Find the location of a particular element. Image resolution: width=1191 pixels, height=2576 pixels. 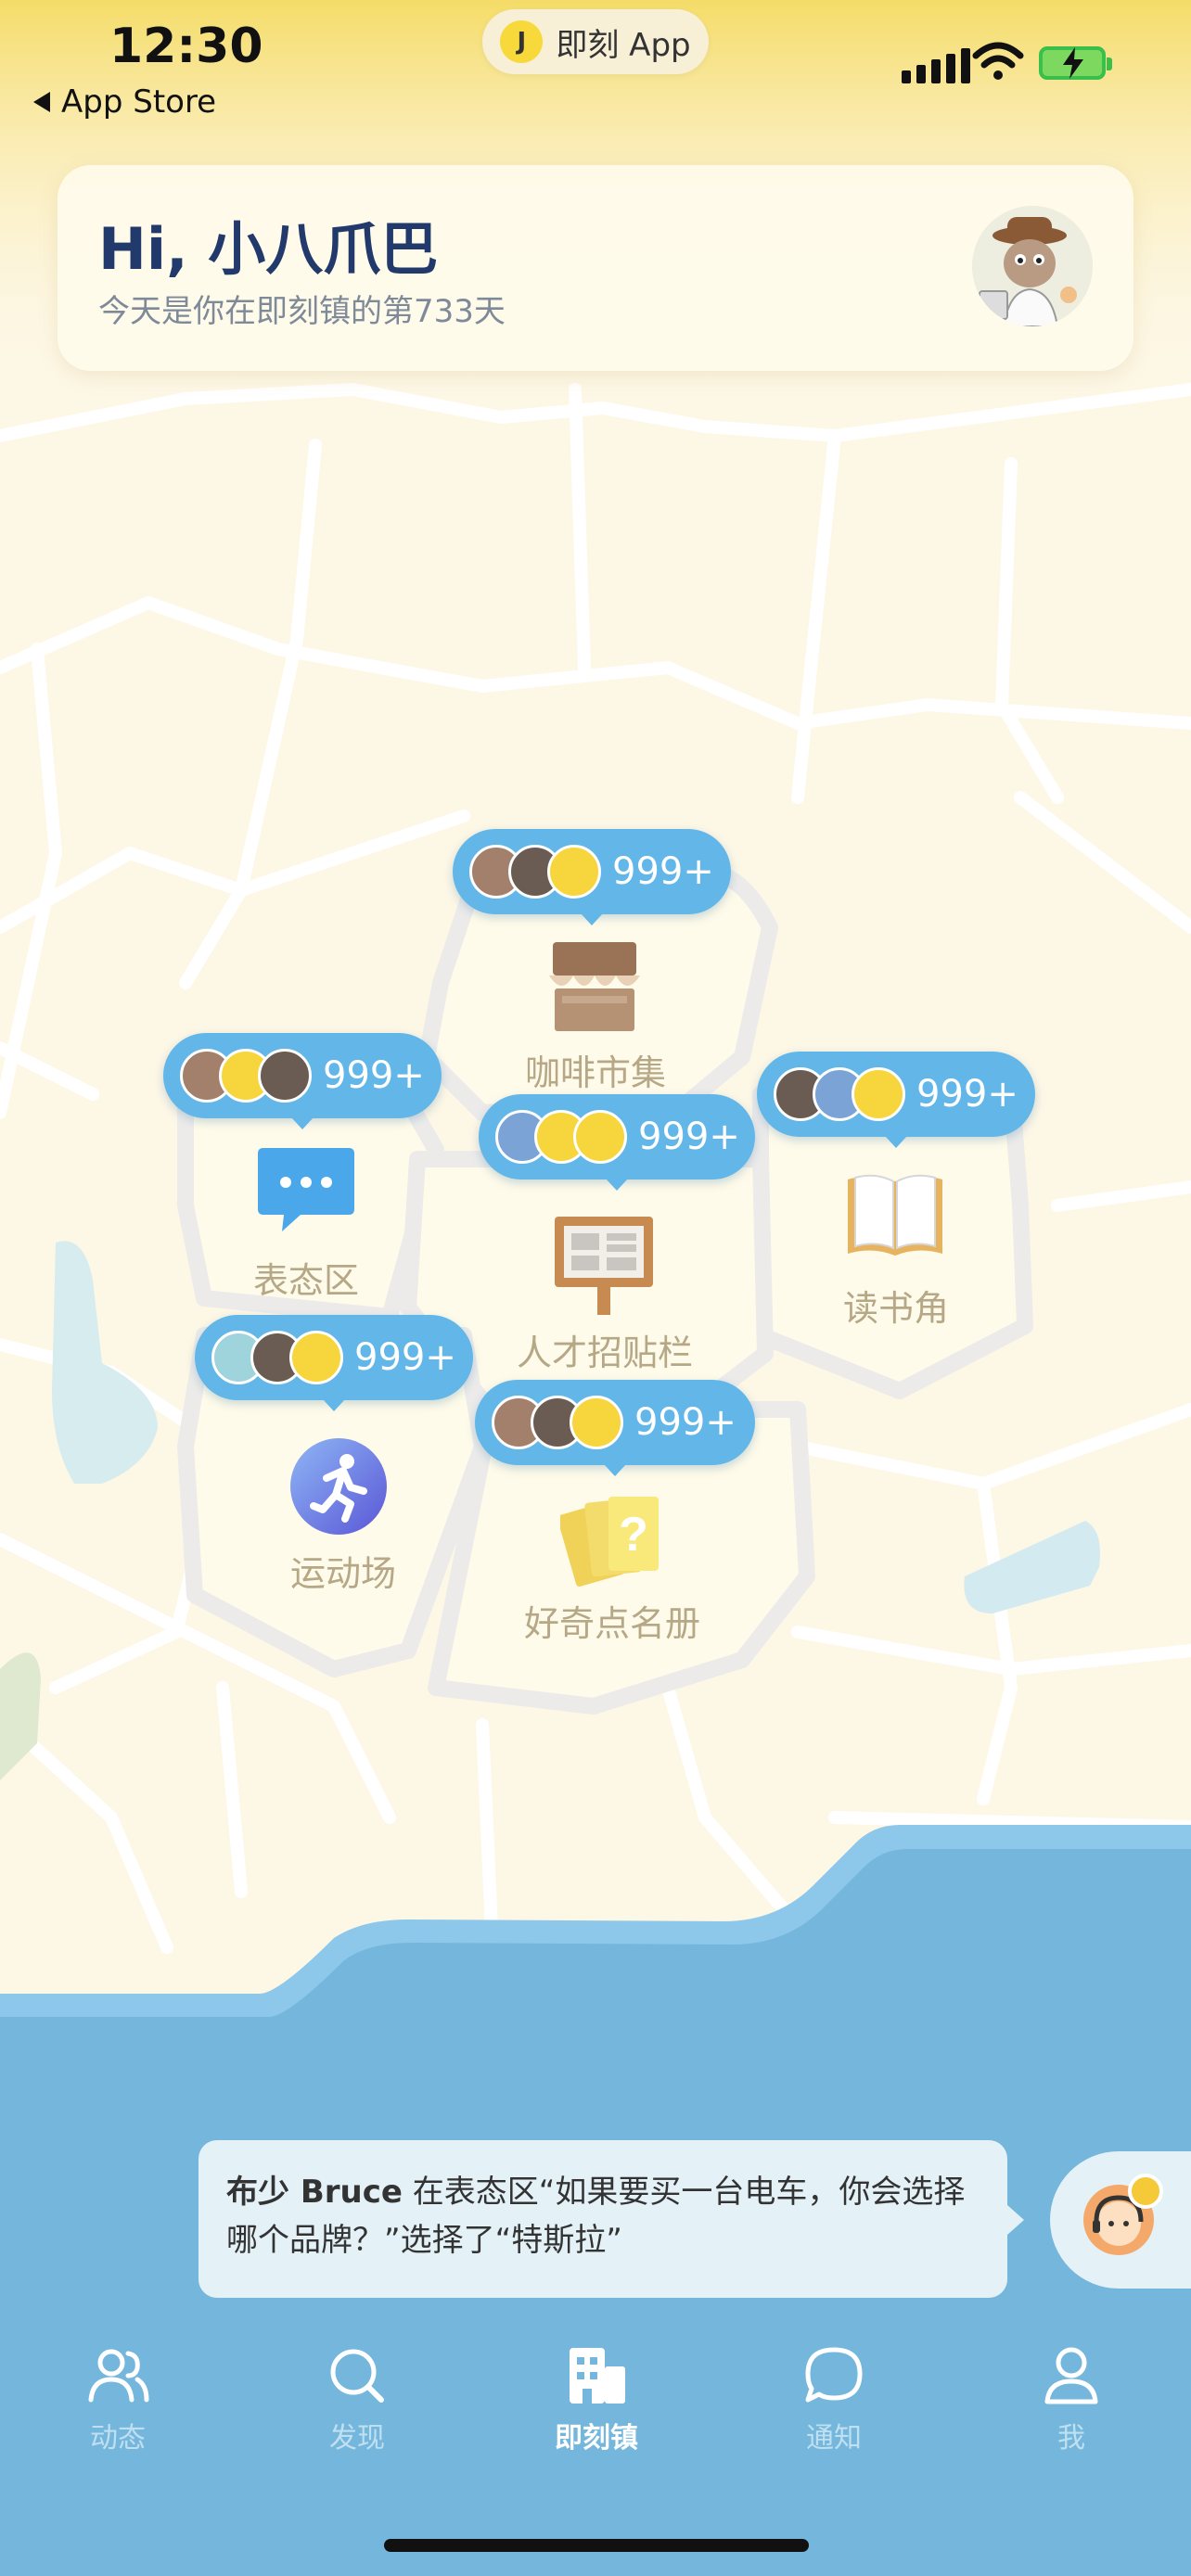

tab-label: 动态 is located at coordinates (118, 2438).